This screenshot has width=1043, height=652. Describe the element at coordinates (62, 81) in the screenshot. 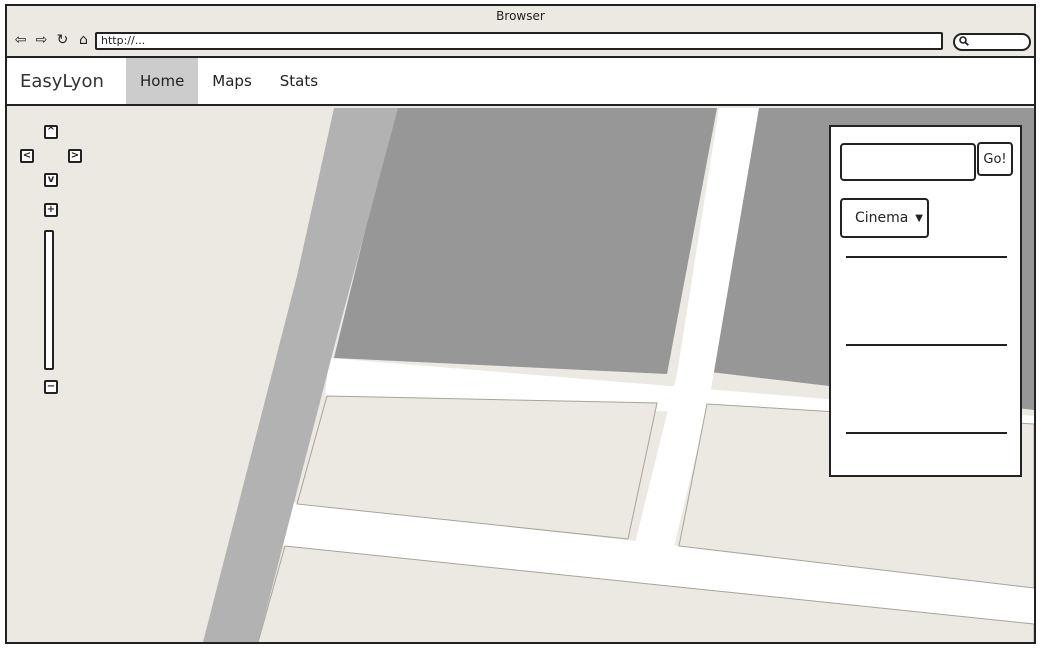

I see `brand-logo: EasyLyon` at that location.